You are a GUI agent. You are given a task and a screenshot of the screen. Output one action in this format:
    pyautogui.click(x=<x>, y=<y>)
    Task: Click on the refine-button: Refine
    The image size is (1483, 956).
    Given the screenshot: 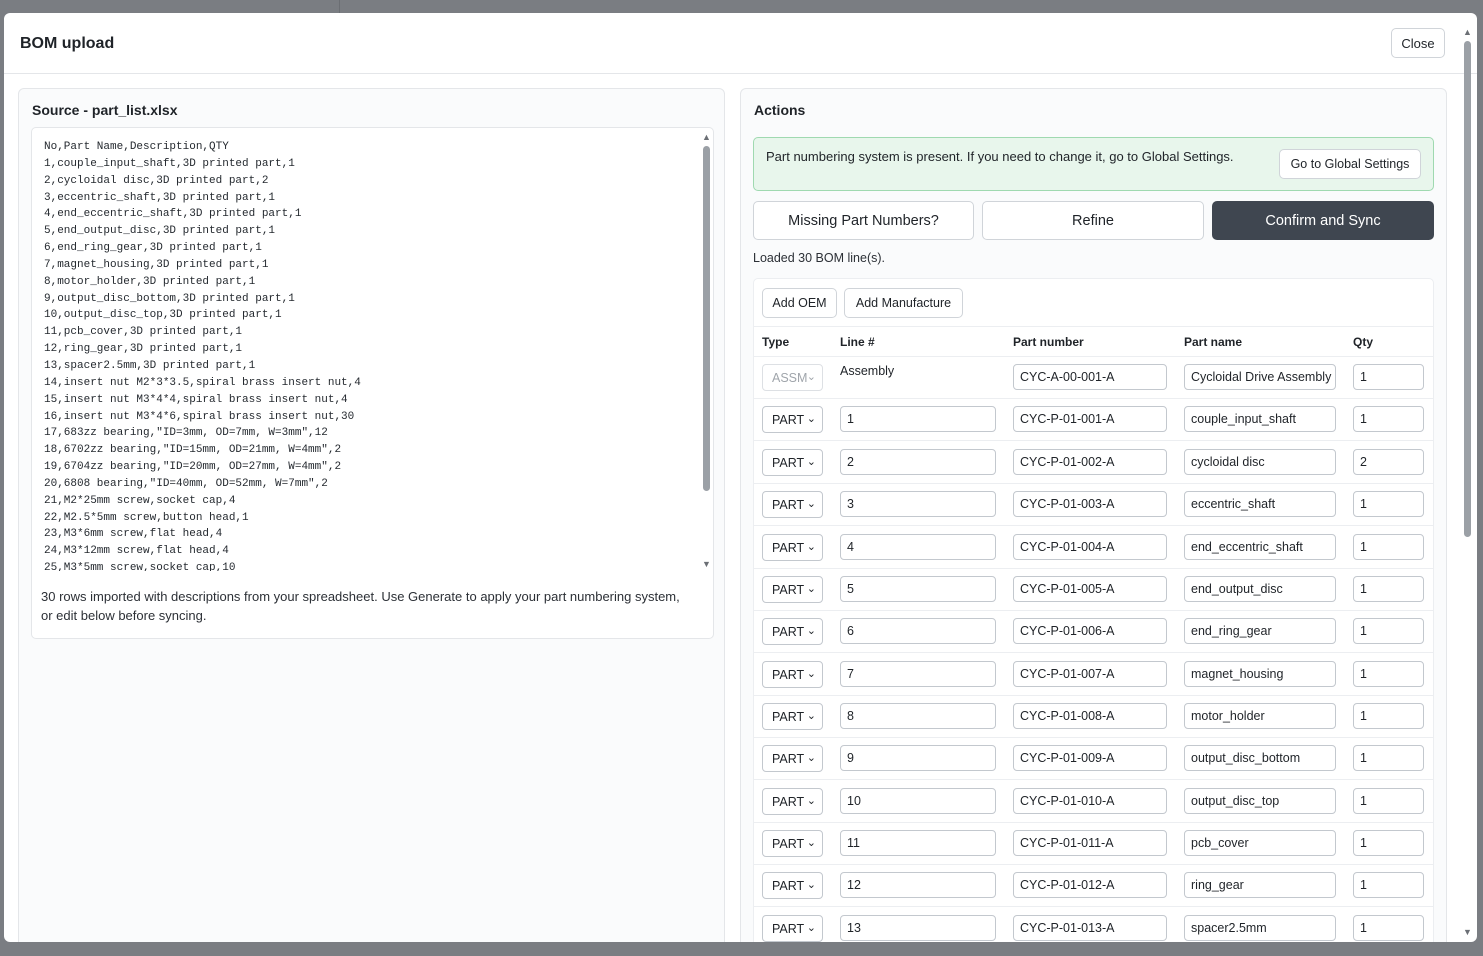 What is the action you would take?
    pyautogui.click(x=1093, y=220)
    